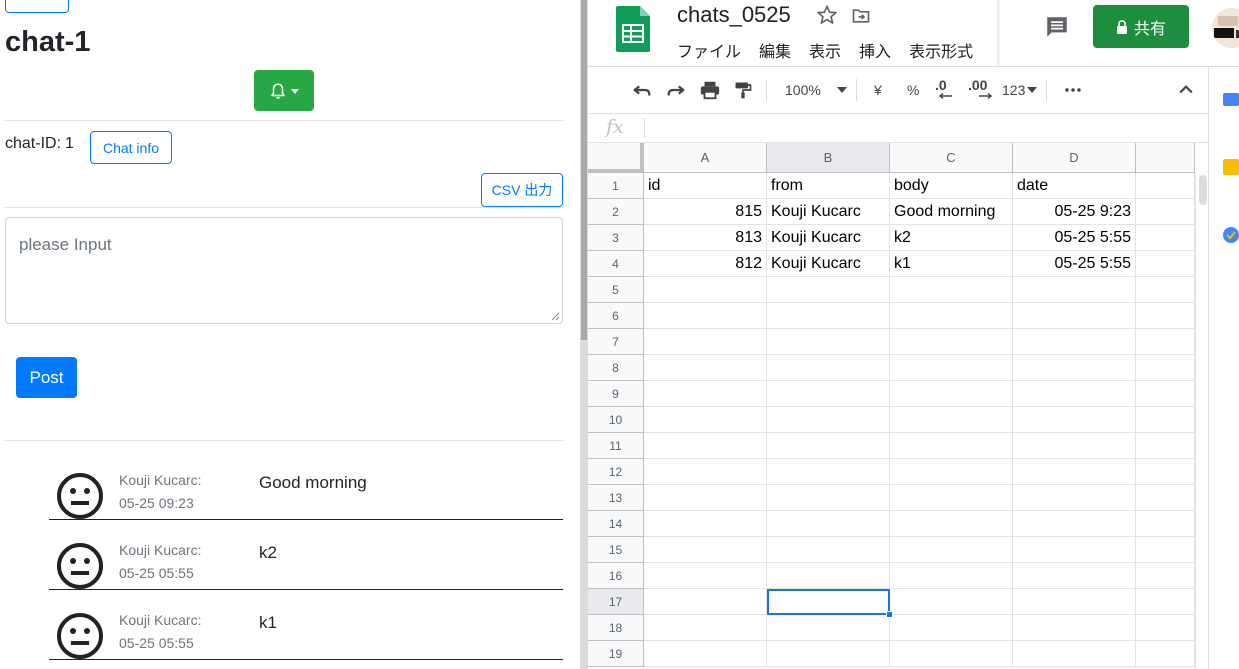  Describe the element at coordinates (875, 50) in the screenshot. I see `menu-insert: 挿入` at that location.